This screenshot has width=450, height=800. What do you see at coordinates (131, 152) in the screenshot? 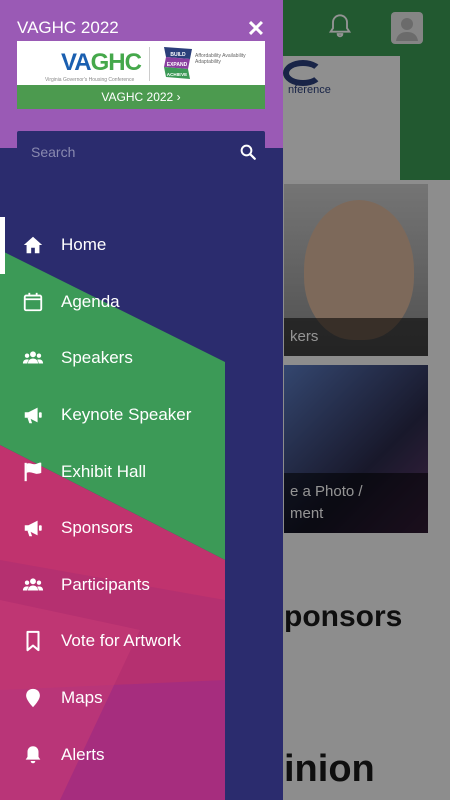
I see `search-input` at bounding box center [131, 152].